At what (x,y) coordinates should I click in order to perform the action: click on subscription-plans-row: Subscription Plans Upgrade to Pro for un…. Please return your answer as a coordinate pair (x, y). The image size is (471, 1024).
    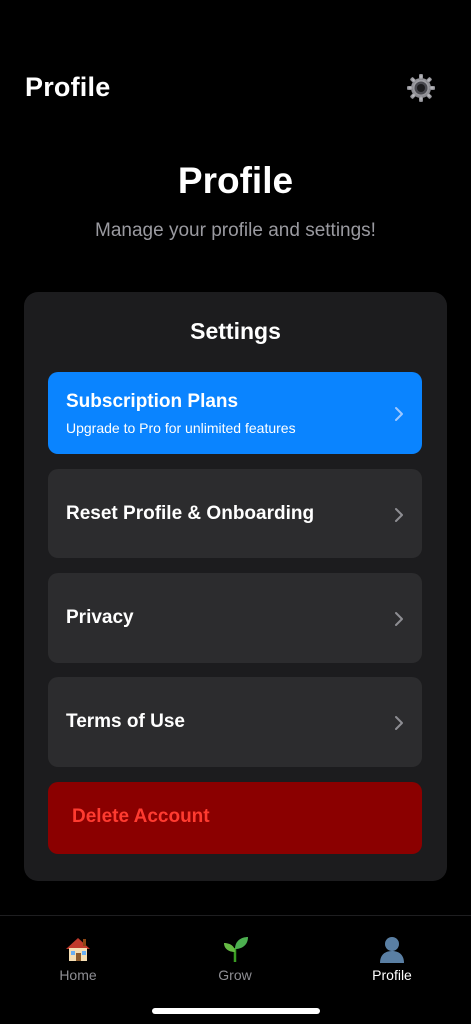
    Looking at the image, I should click on (235, 413).